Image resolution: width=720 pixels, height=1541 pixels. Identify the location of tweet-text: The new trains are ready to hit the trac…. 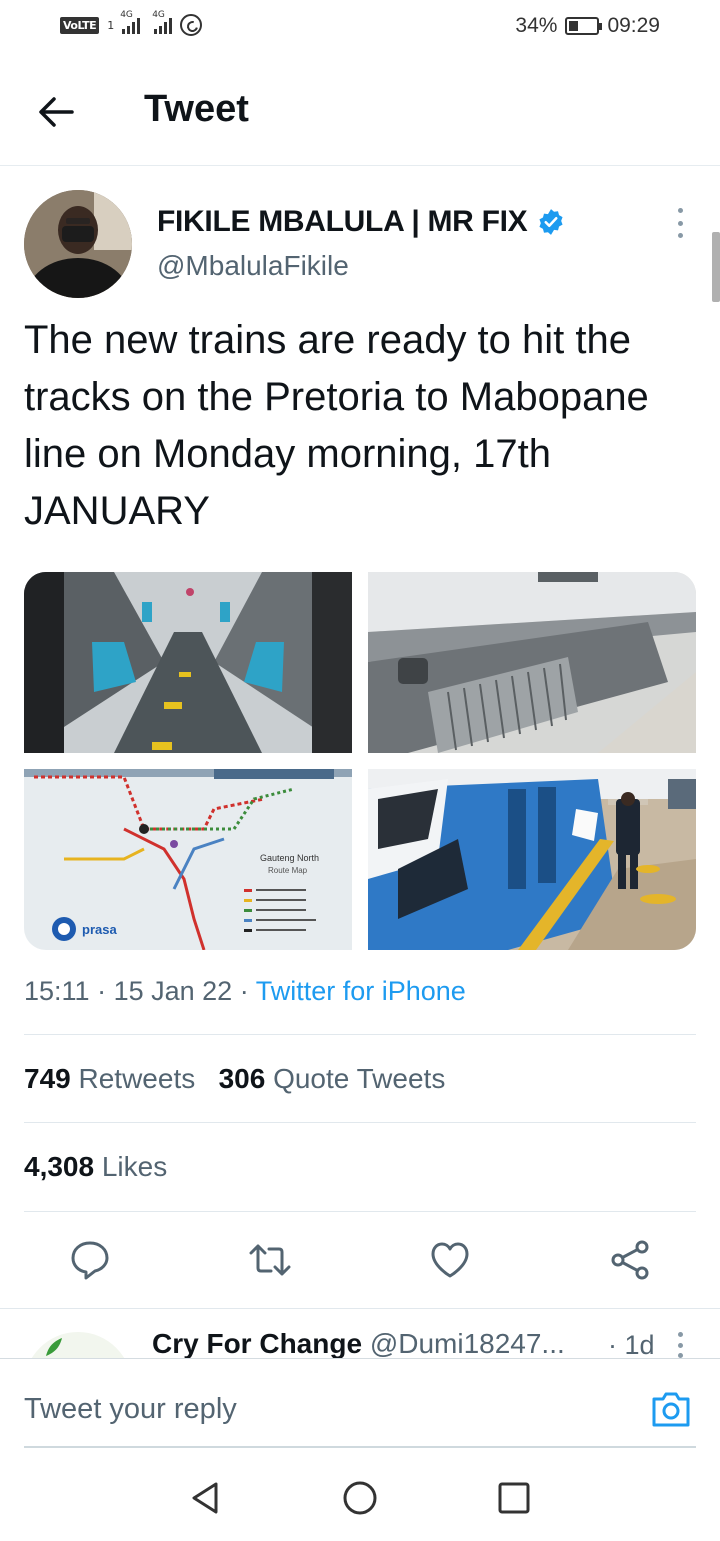
(336, 425).